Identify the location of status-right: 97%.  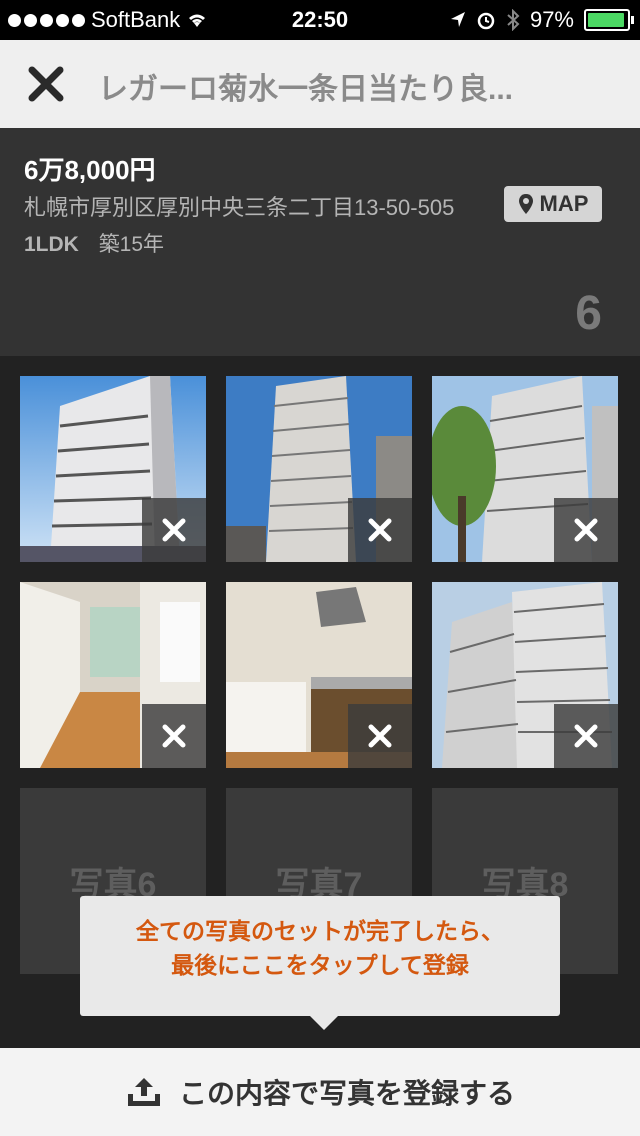
(542, 20).